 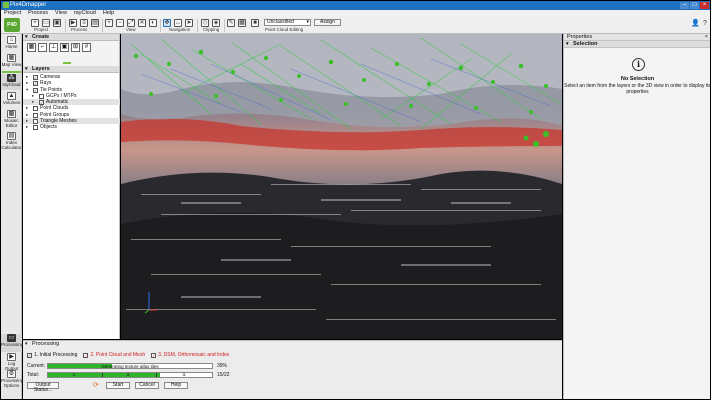 What do you see at coordinates (109, 23) in the screenshot?
I see `zoom-in-icon: +` at bounding box center [109, 23].